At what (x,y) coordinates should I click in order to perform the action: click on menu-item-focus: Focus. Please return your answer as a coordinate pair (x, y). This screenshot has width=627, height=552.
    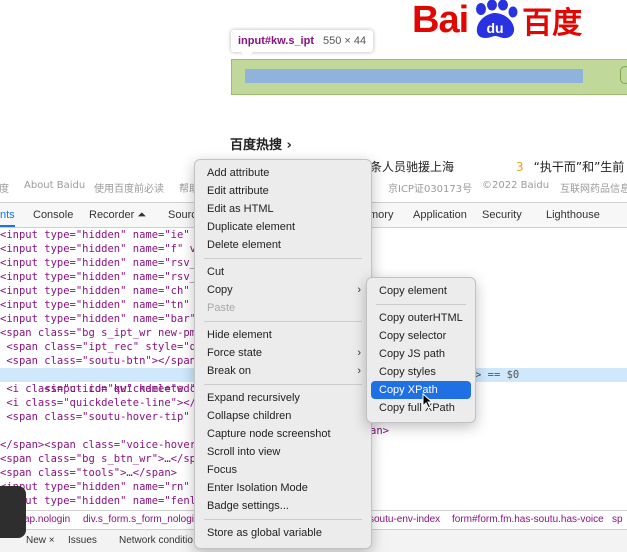
    Looking at the image, I should click on (283, 470).